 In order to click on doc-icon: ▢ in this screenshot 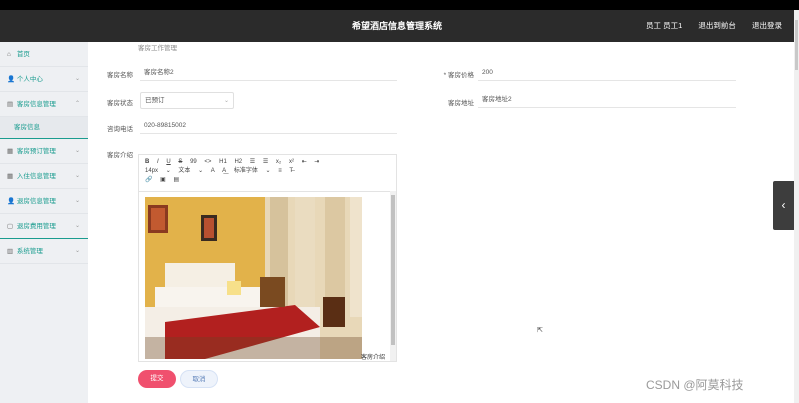, I will do `click(10, 226)`.